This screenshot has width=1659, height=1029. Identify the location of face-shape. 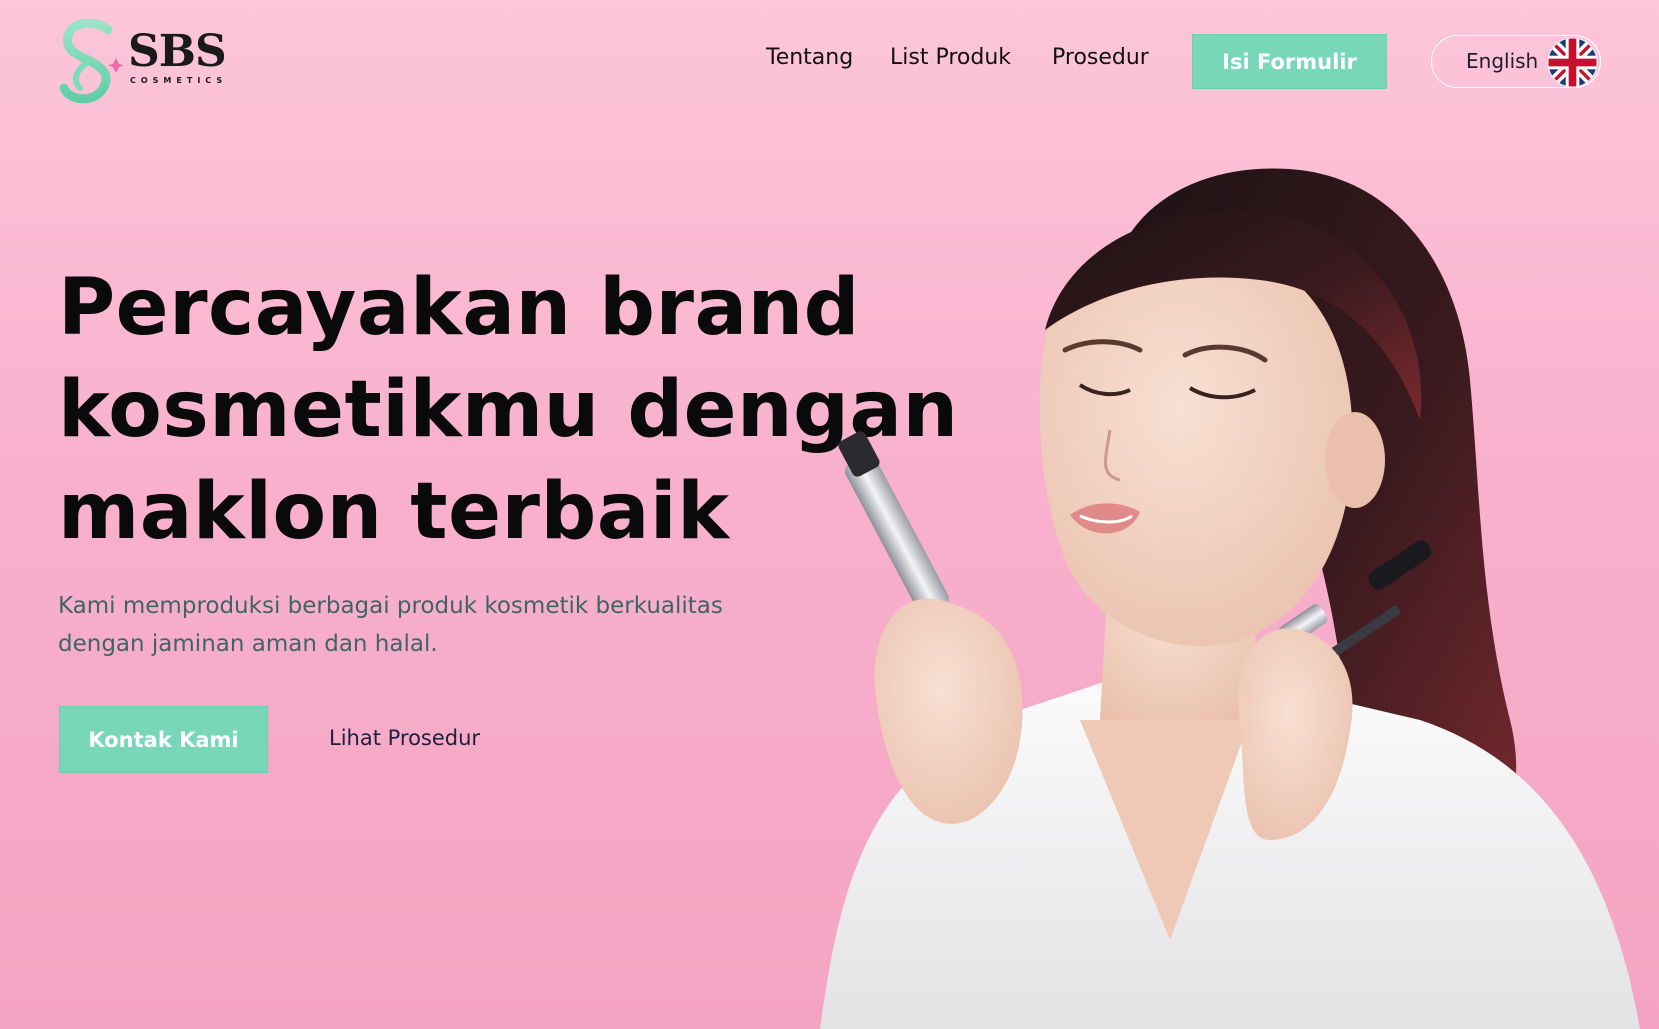
(1196, 448).